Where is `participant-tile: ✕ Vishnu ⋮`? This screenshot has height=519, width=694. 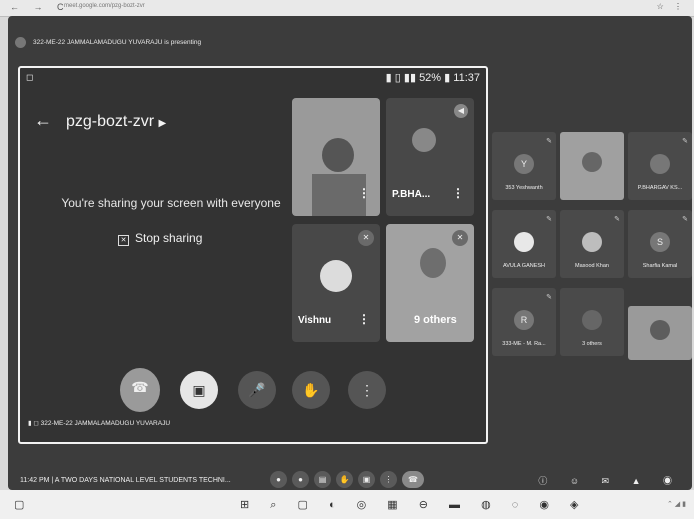 participant-tile: ✕ Vishnu ⋮ is located at coordinates (336, 283).